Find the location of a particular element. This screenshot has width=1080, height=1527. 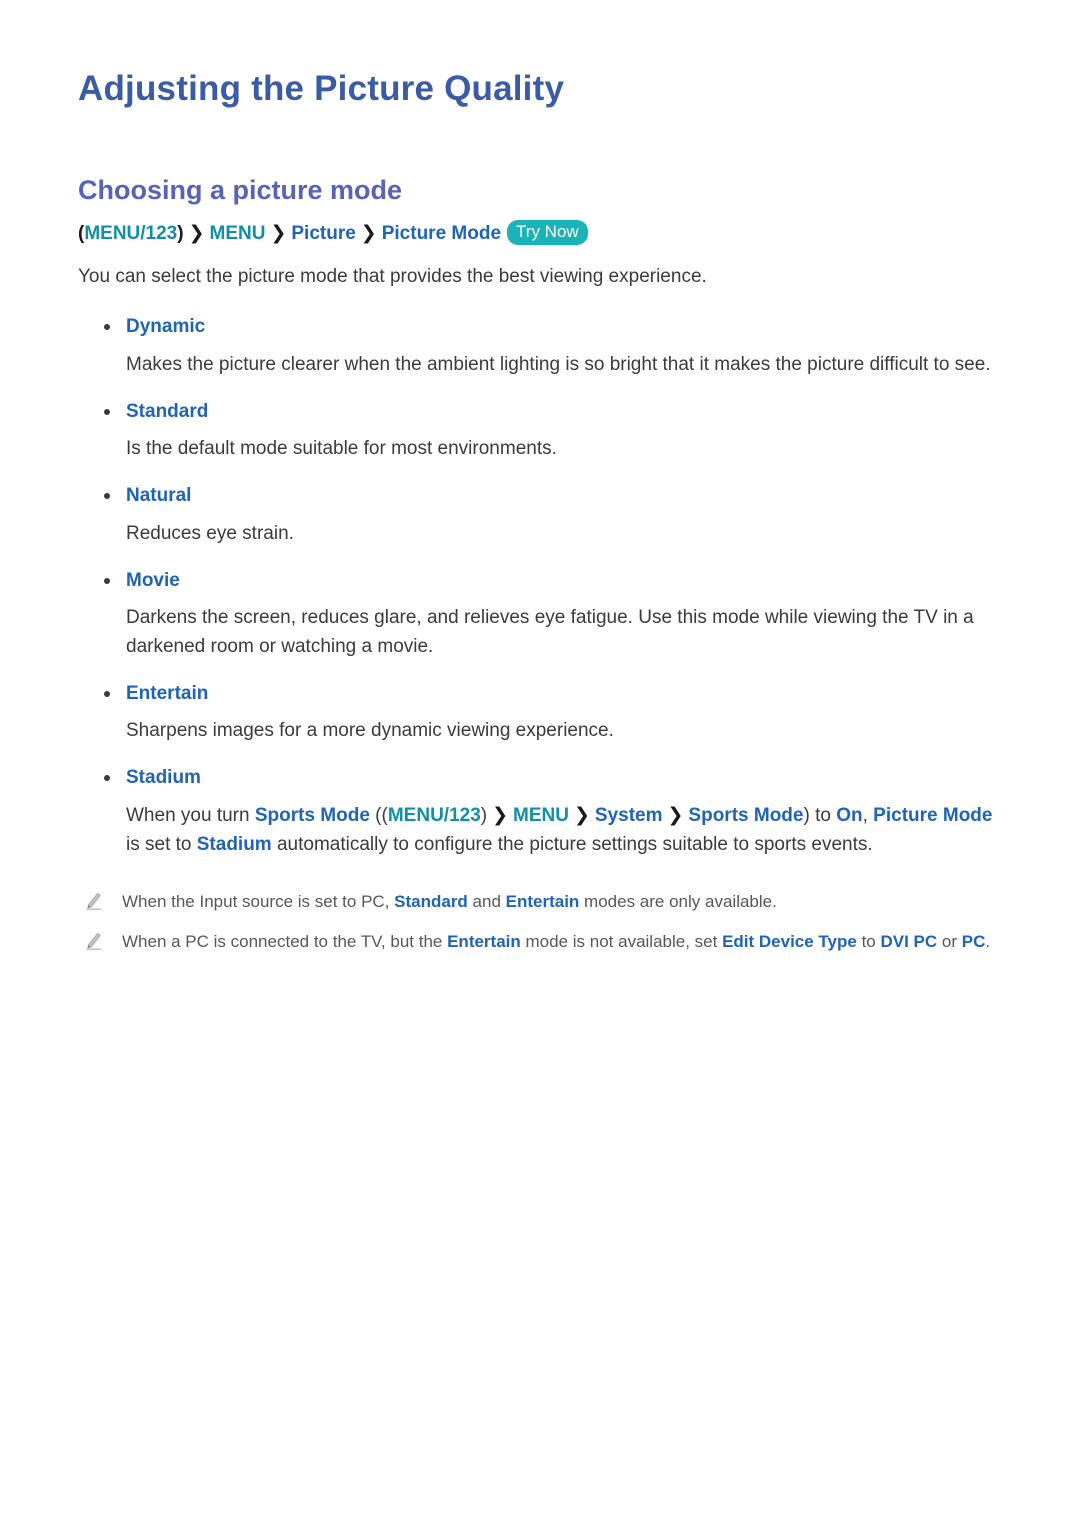

term-dvi-pc: DVI PC is located at coordinates (909, 942).